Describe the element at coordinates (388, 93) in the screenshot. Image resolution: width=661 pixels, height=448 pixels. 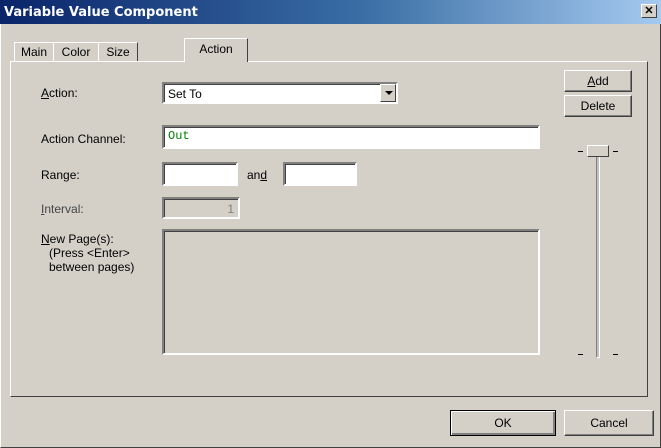
I see `chevron-down-icon` at that location.